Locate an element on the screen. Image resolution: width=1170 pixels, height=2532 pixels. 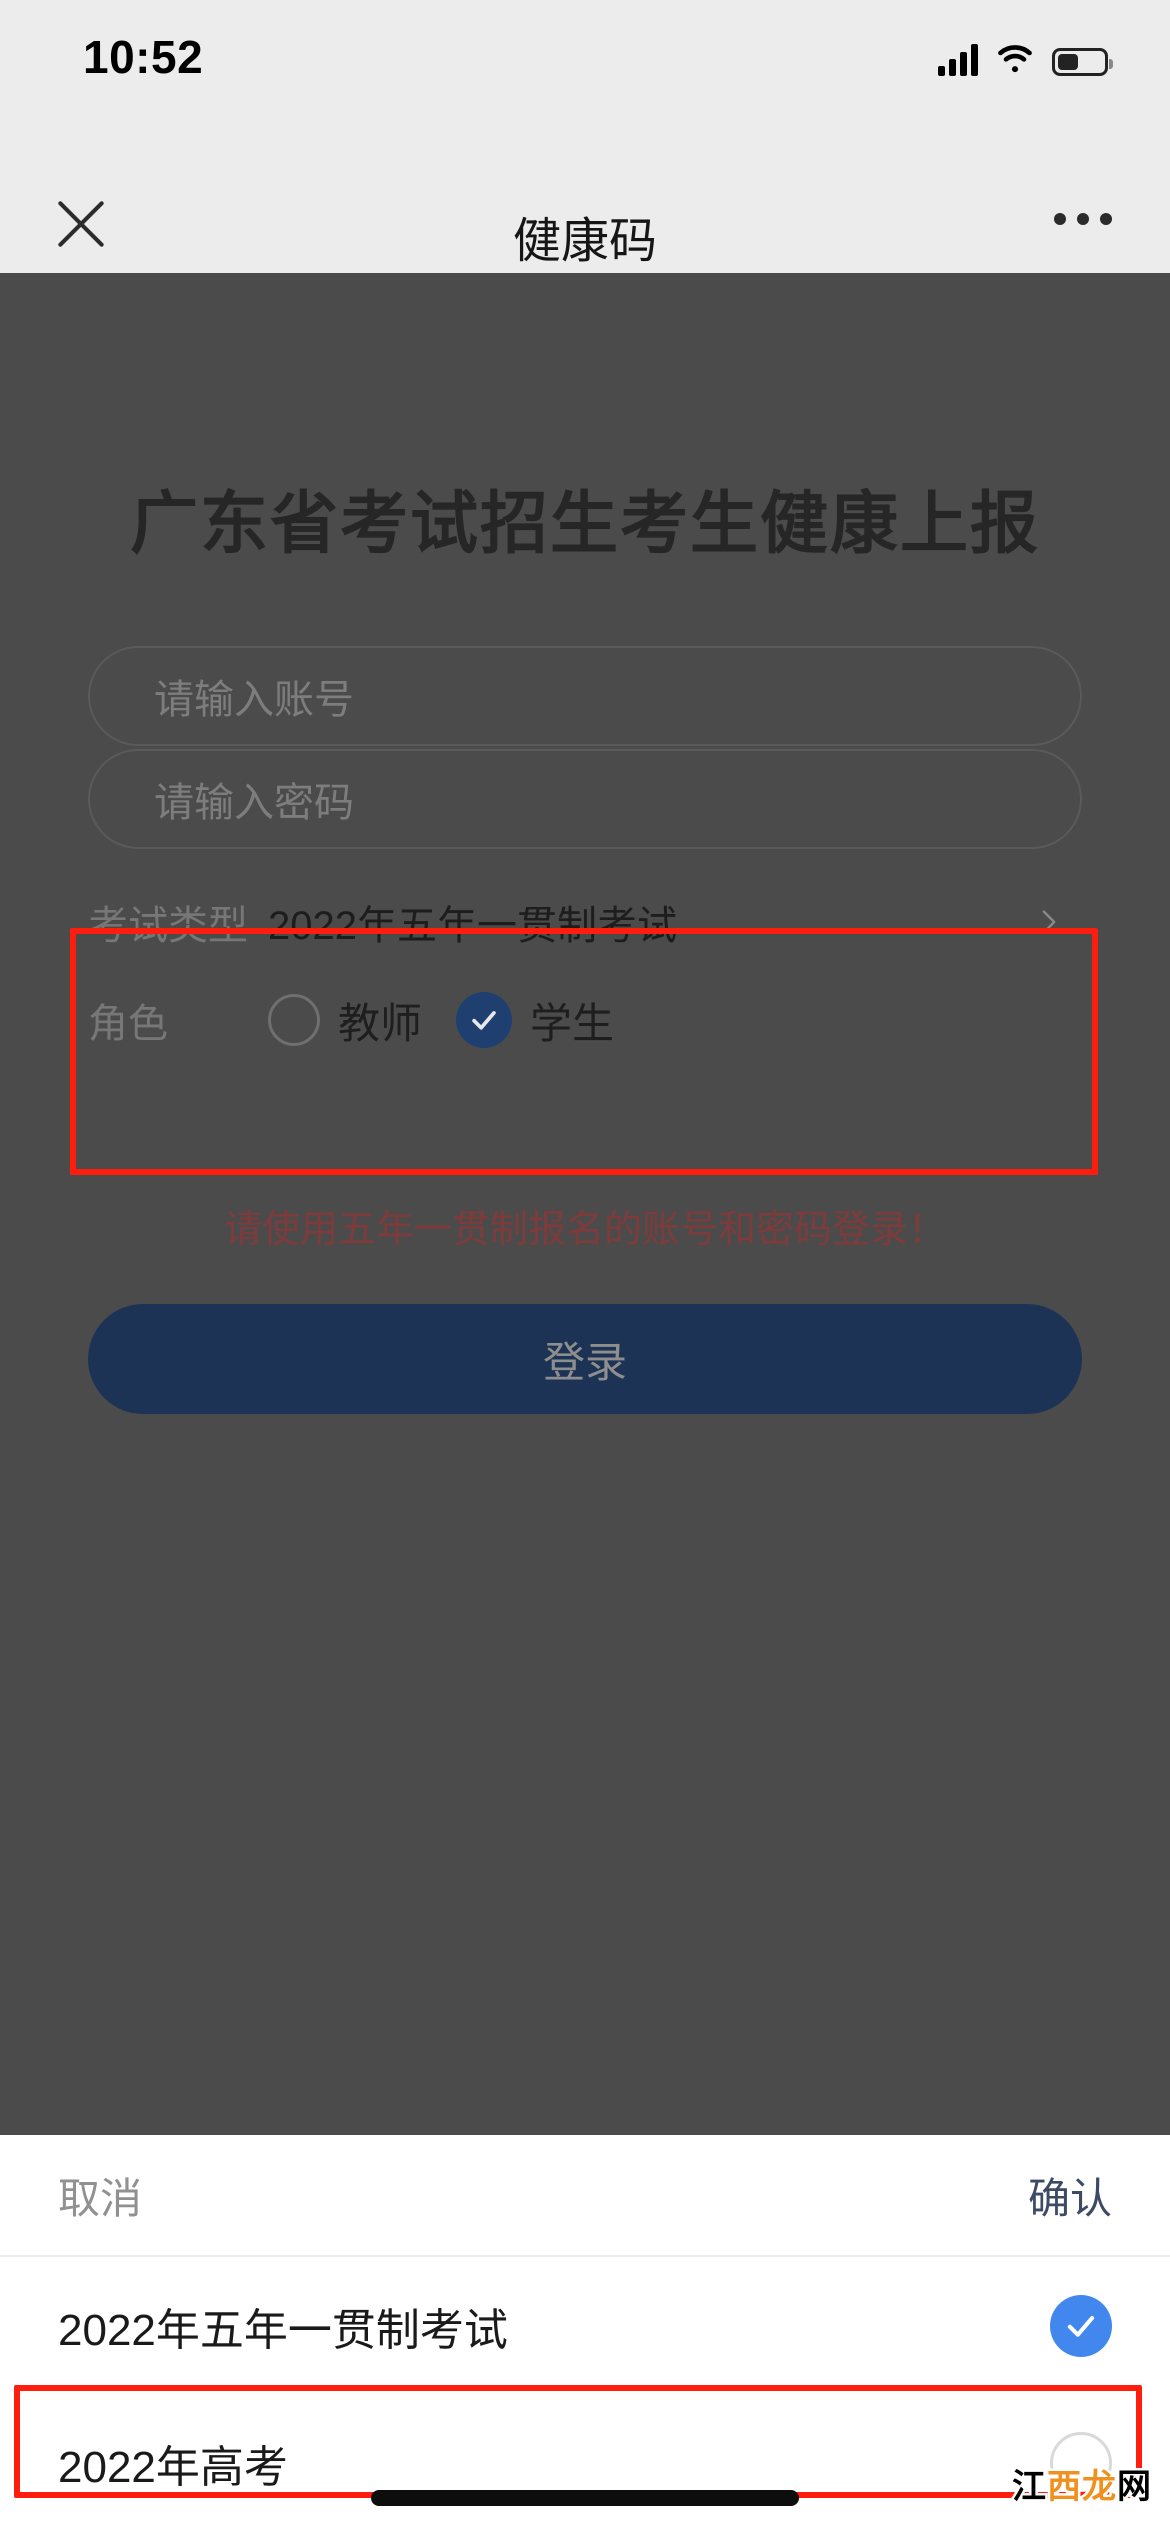
more-dots-icon is located at coordinates (1083, 219).